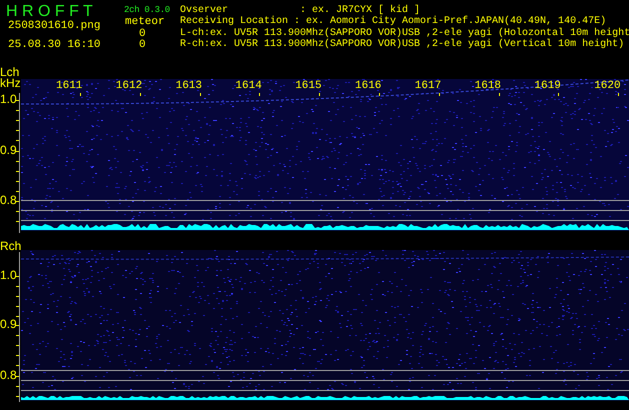 Image resolution: width=629 pixels, height=410 pixels. What do you see at coordinates (69, 86) in the screenshot?
I see `time-label: 1611` at bounding box center [69, 86].